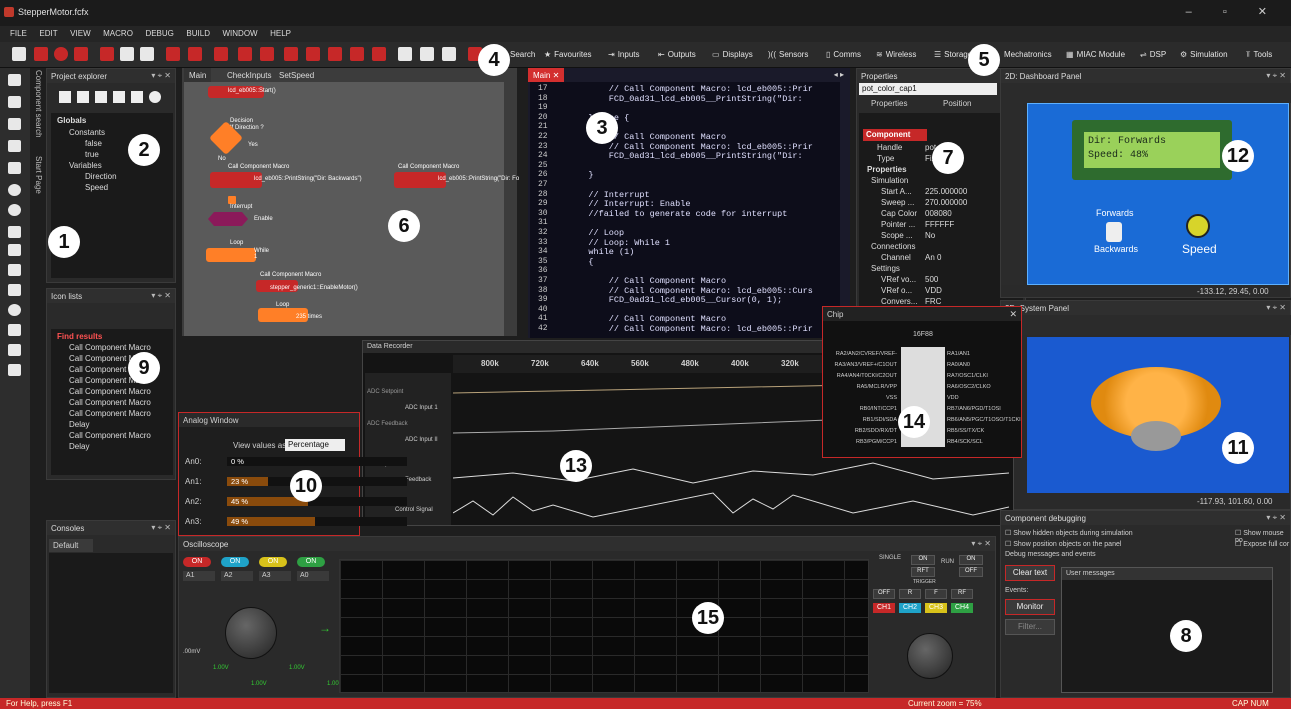 The height and width of the screenshot is (709, 1291). What do you see at coordinates (971, 560) in the screenshot?
I see `run-on-button: ON` at bounding box center [971, 560].